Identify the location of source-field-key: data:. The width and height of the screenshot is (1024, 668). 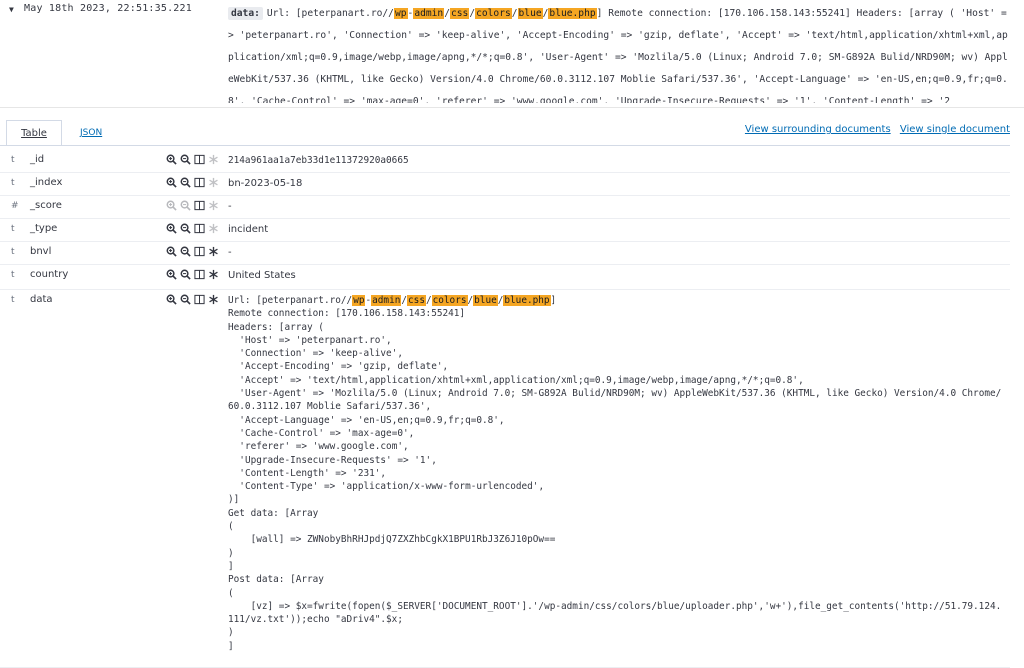
(245, 13).